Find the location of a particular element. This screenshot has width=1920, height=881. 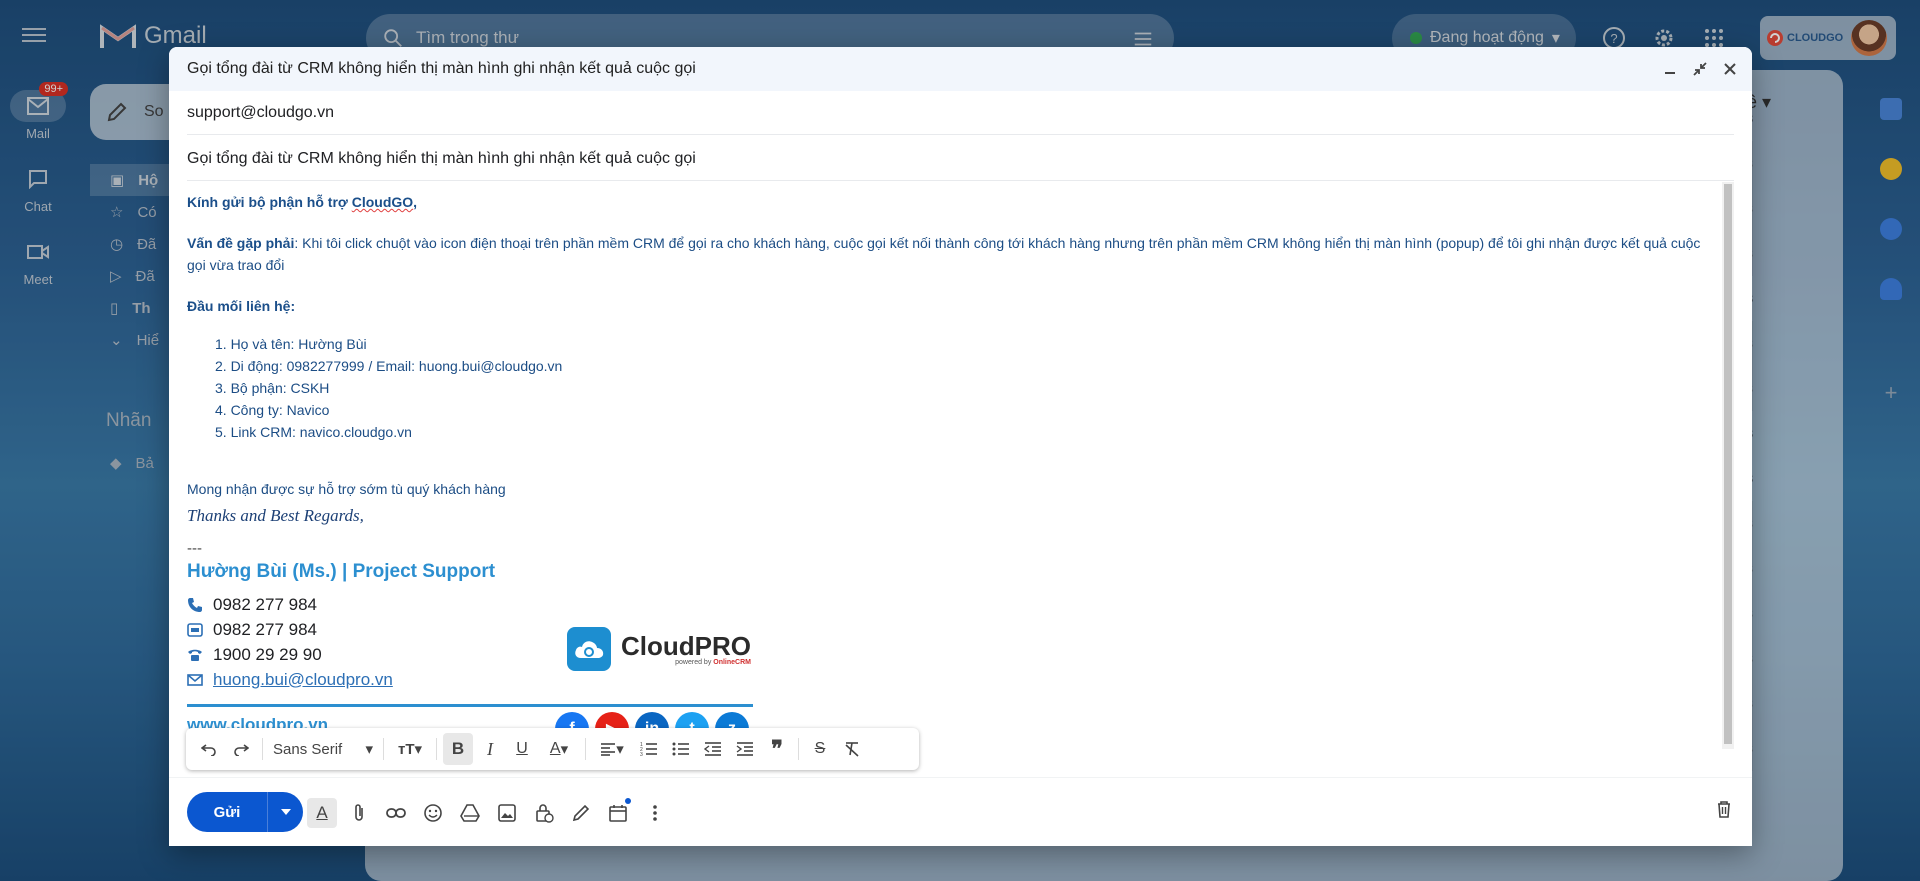

contact-heading: Đầu mối liên hệ: is located at coordinates (241, 306).